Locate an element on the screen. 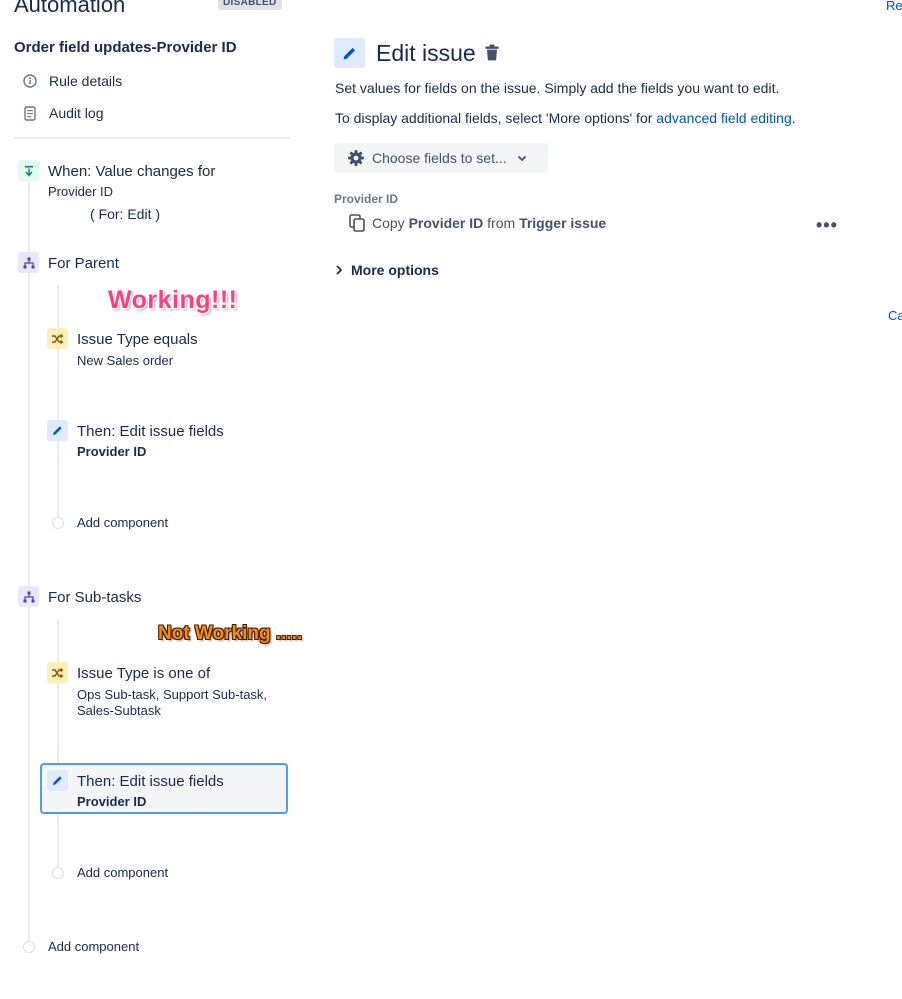  sidebar-item-label: Audit log is located at coordinates (76, 113).